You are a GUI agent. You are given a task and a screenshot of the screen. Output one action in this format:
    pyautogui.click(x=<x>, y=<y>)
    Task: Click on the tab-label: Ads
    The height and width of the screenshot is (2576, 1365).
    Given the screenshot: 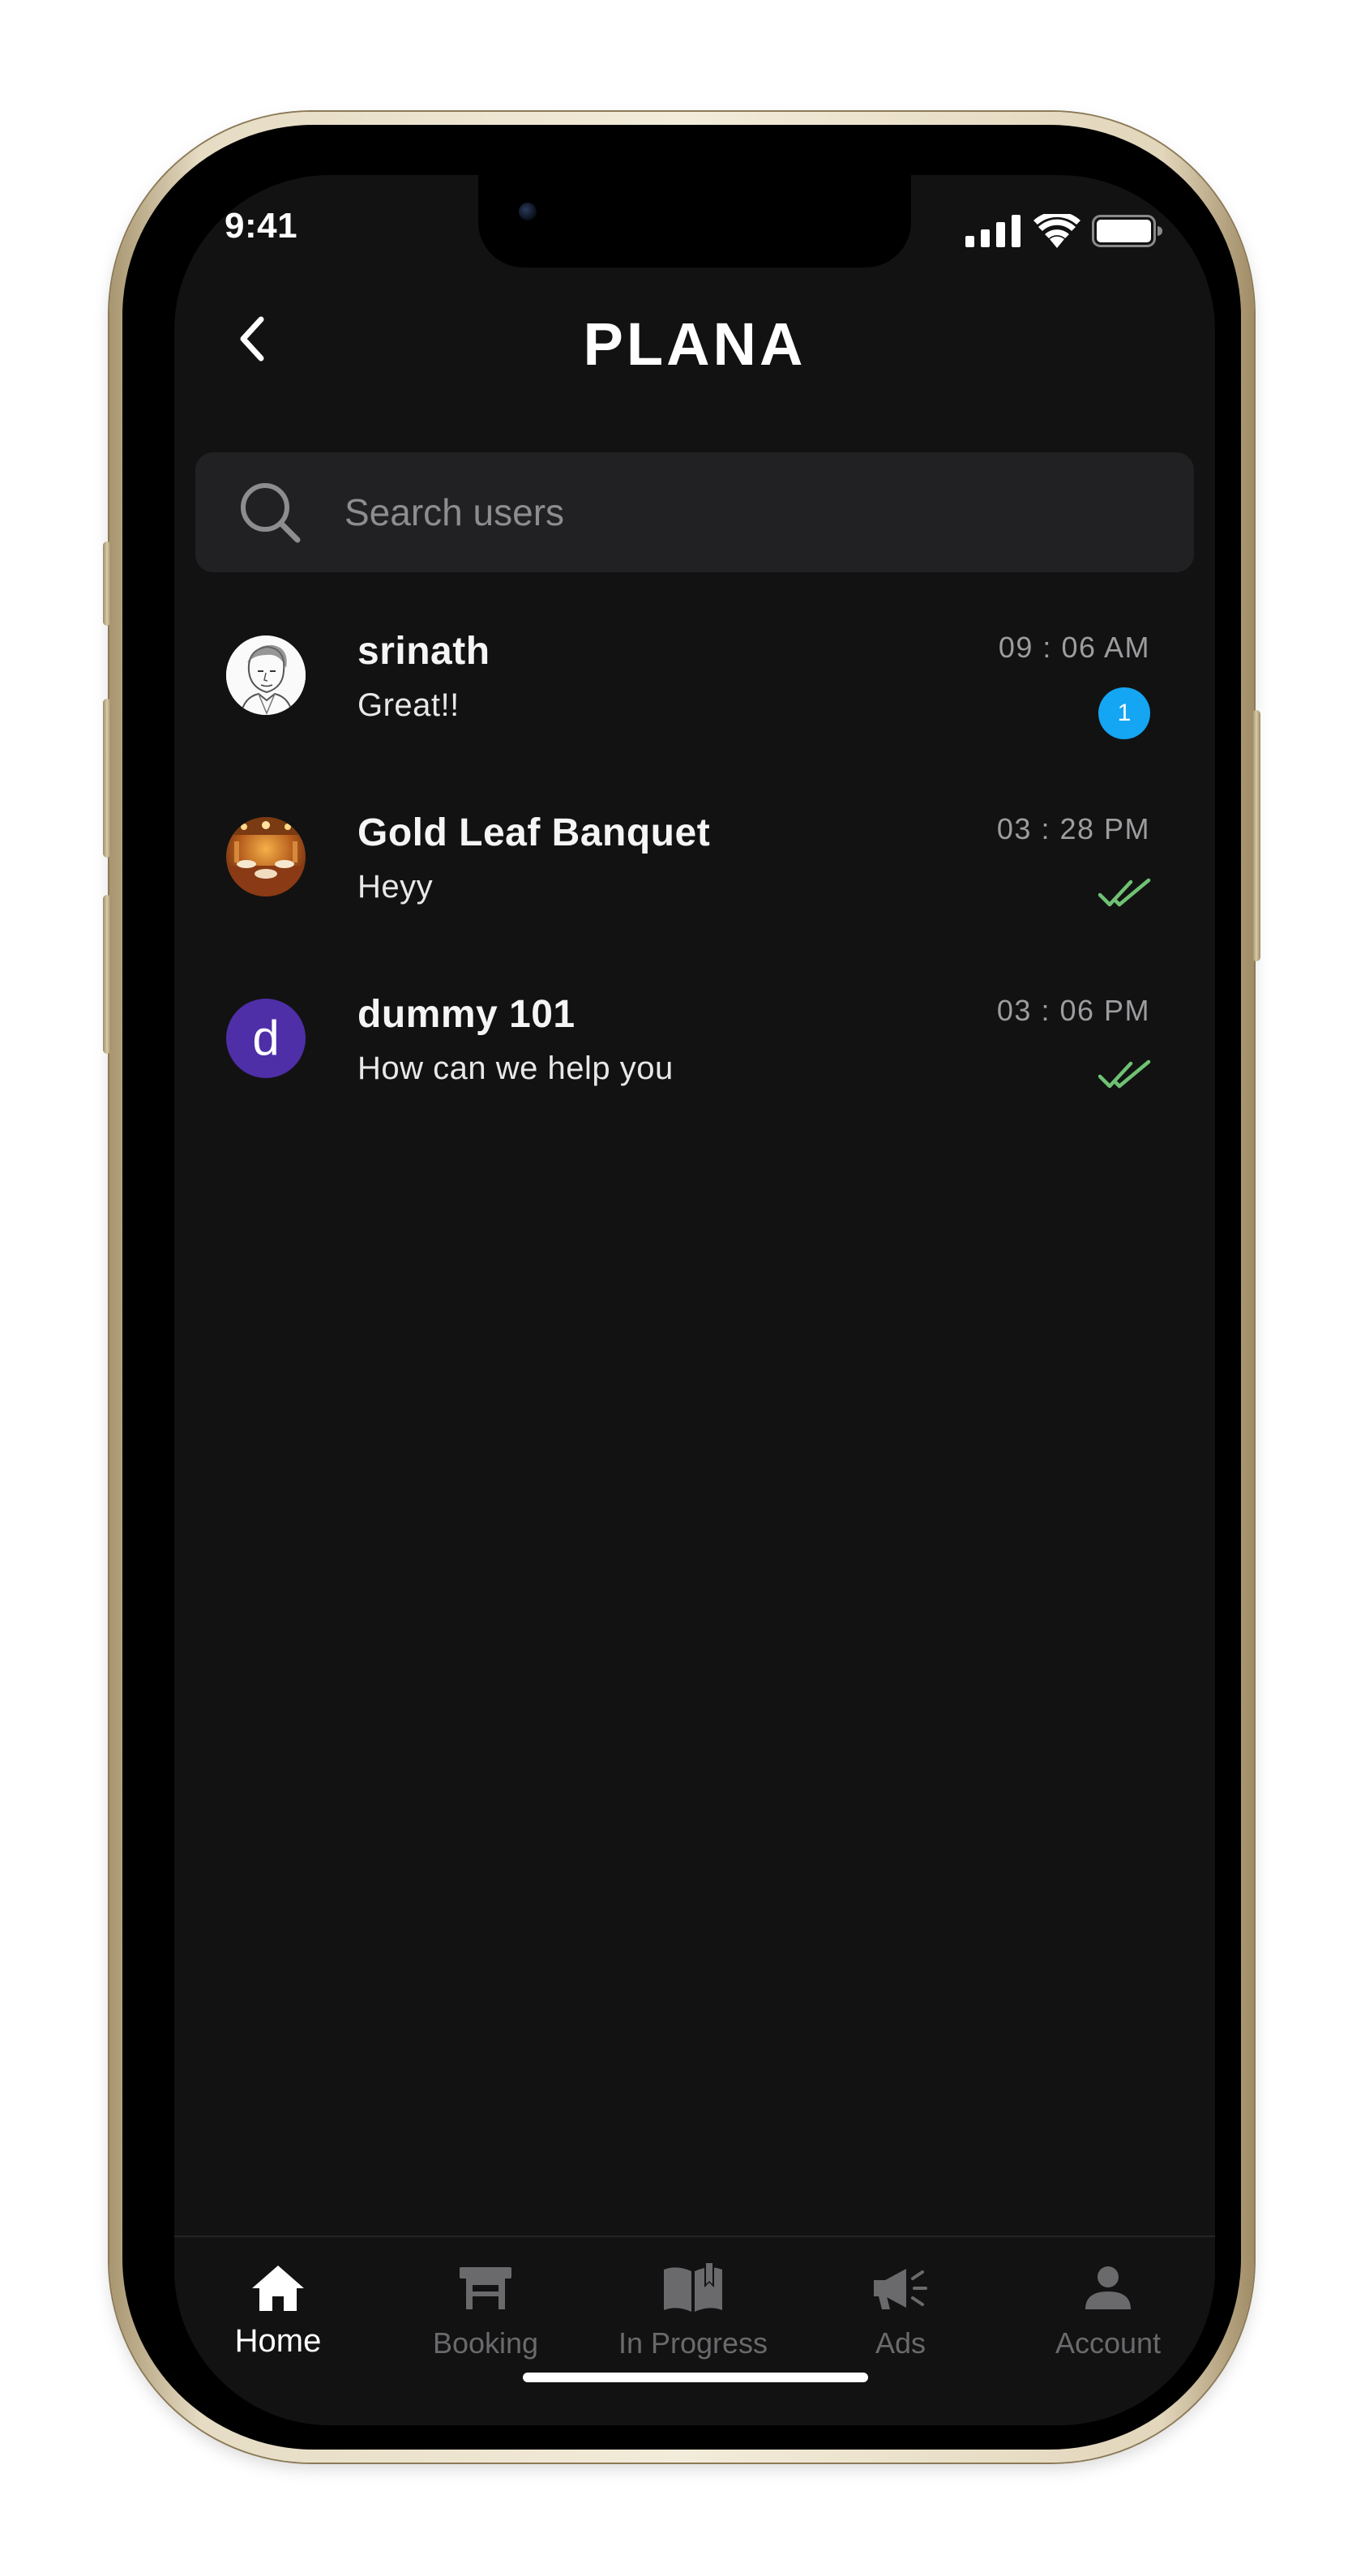 What is the action you would take?
    pyautogui.click(x=900, y=2343)
    